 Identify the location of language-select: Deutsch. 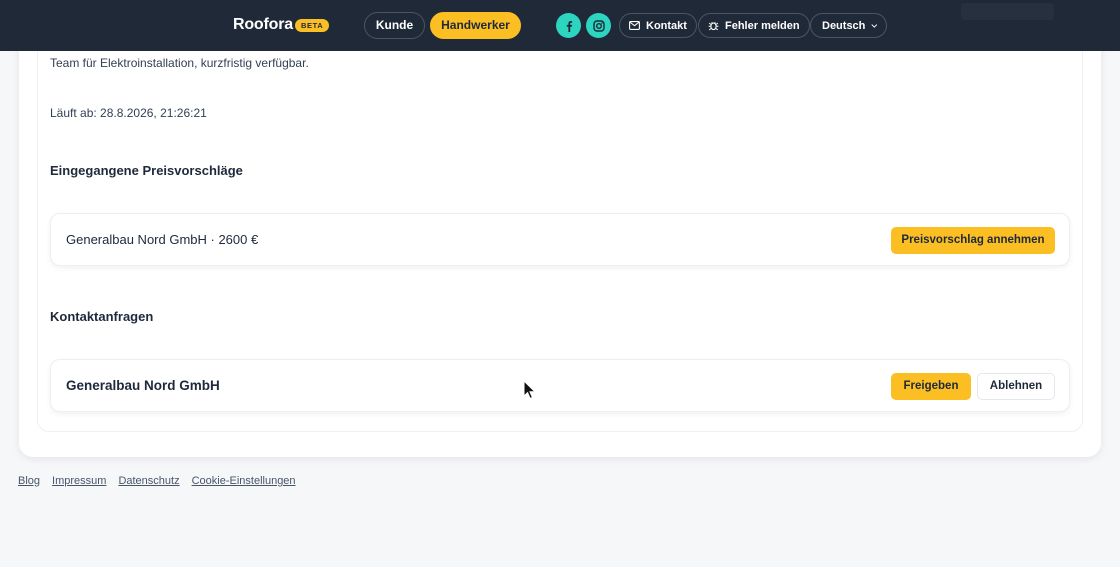
(848, 25).